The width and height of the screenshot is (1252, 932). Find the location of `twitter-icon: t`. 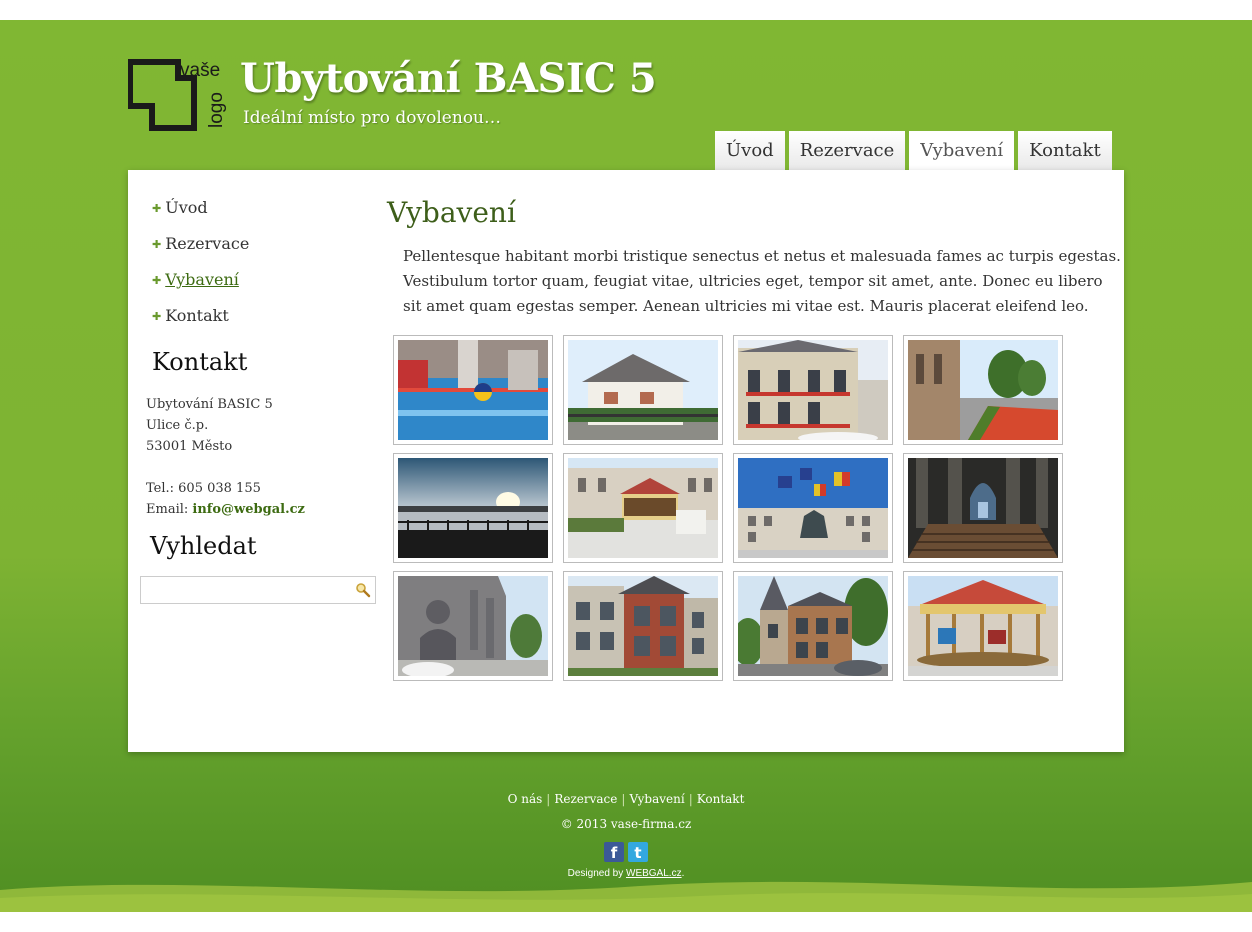

twitter-icon: t is located at coordinates (638, 852).